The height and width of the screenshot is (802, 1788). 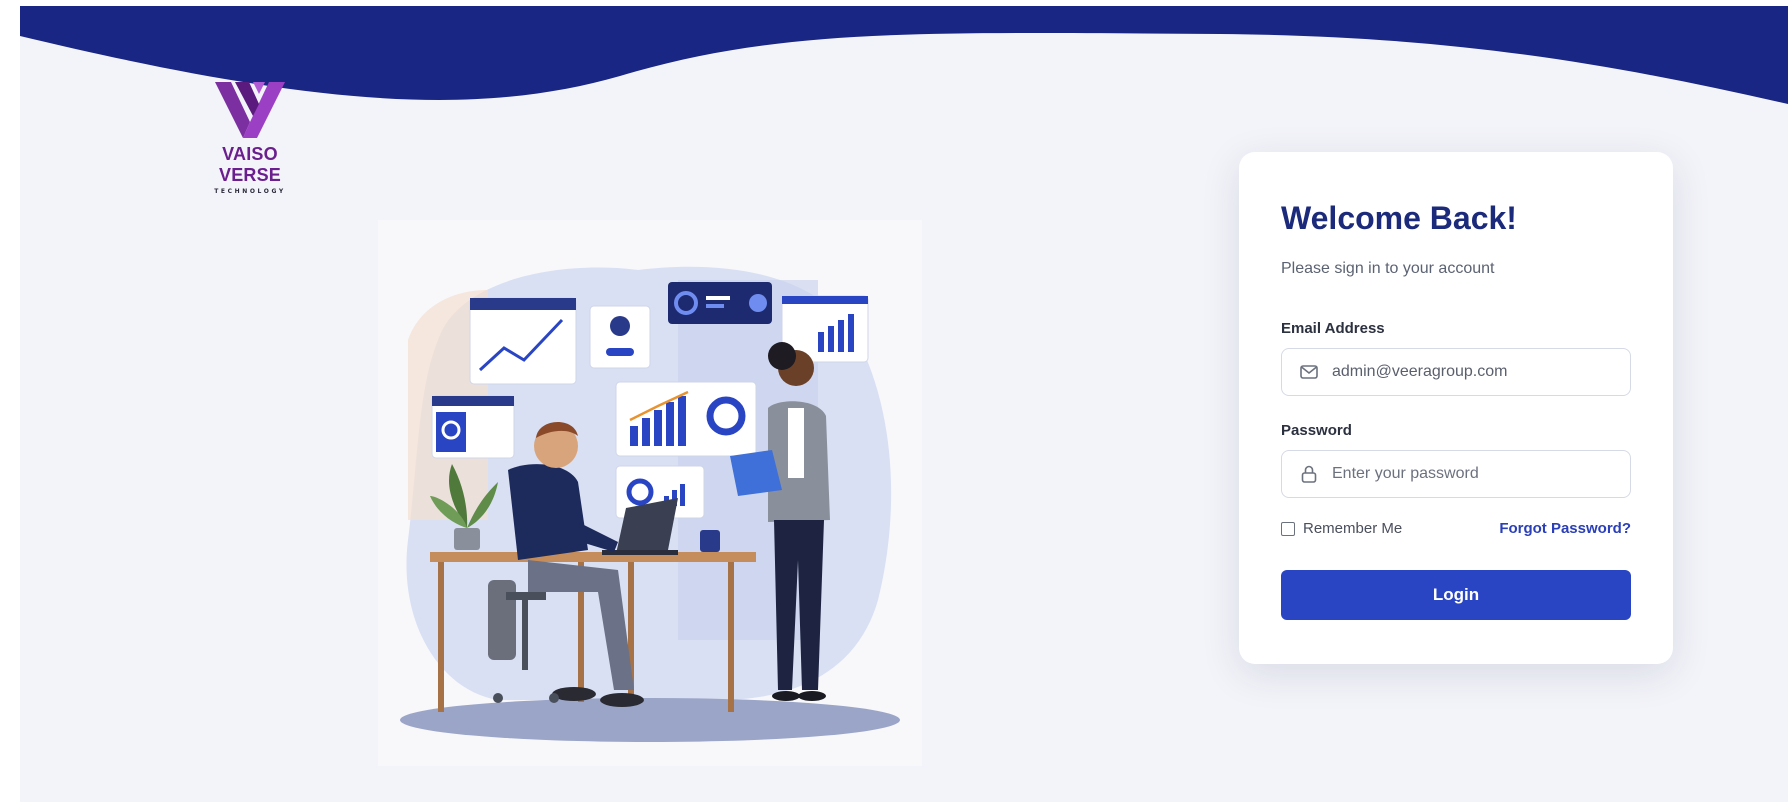 What do you see at coordinates (1405, 473) in the screenshot?
I see `password-placeholder: Enter your password` at bounding box center [1405, 473].